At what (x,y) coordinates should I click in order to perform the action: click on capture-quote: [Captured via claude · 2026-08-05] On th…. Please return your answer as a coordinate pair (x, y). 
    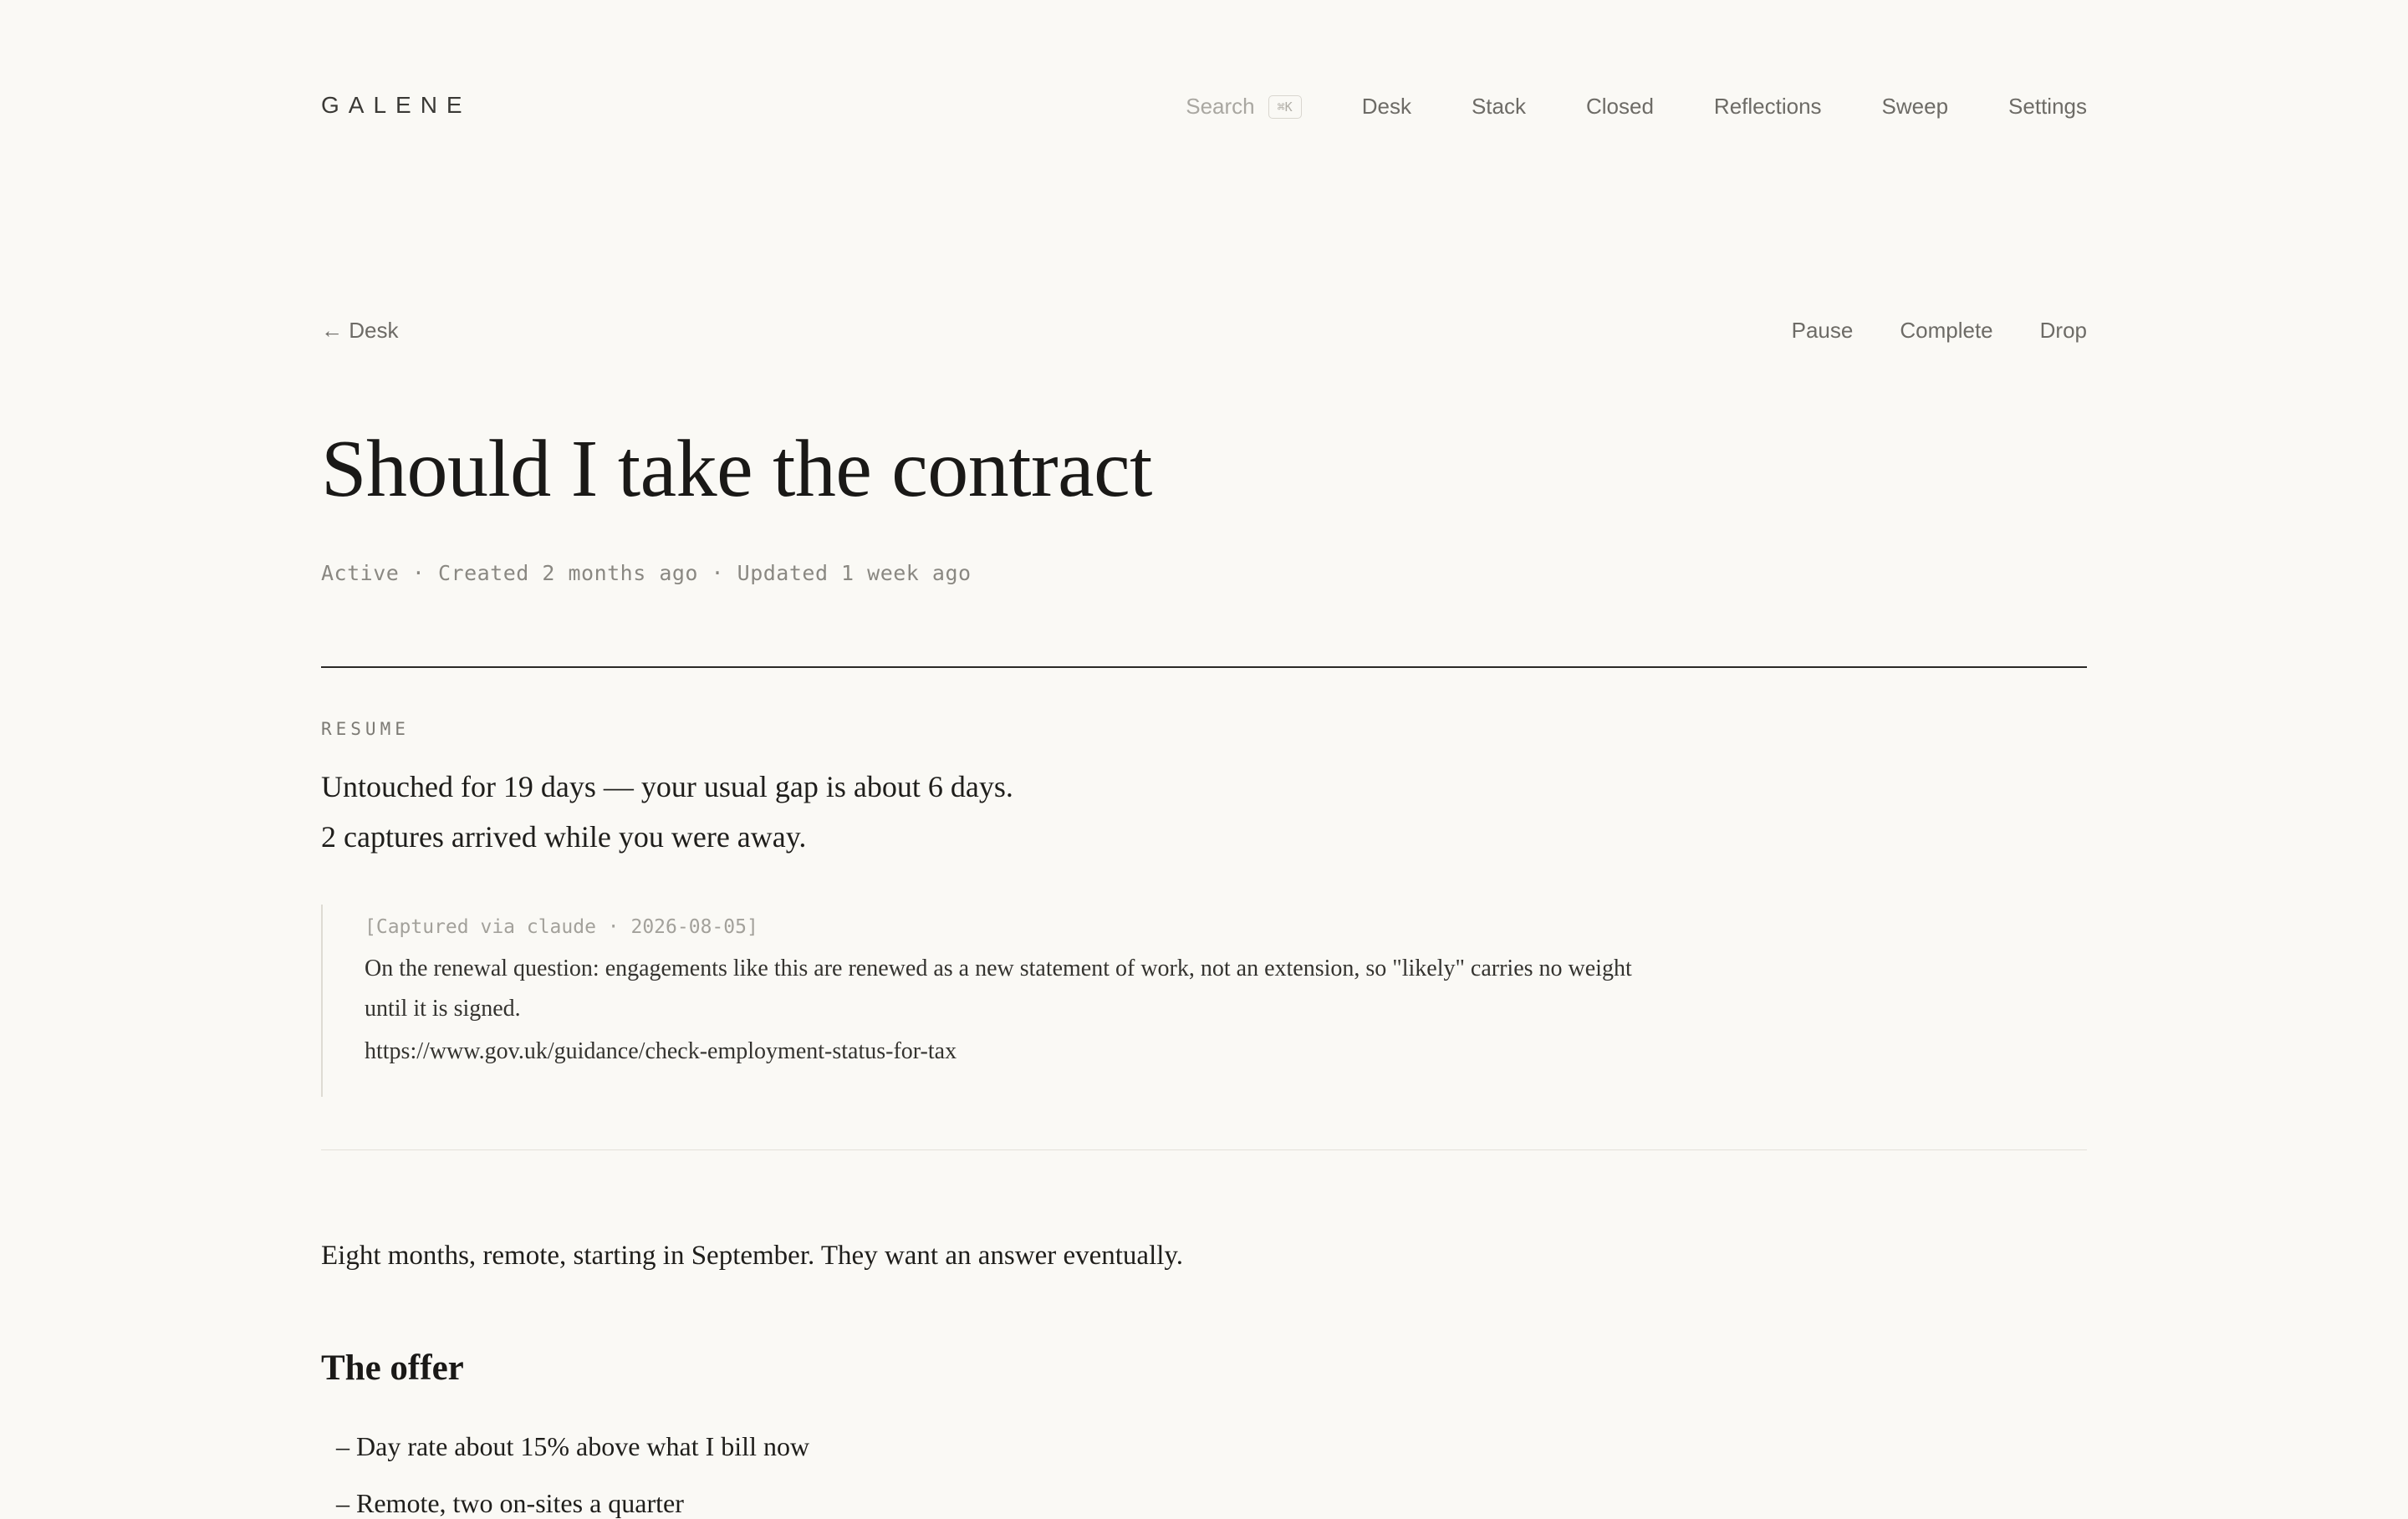
    Looking at the image, I should click on (999, 1001).